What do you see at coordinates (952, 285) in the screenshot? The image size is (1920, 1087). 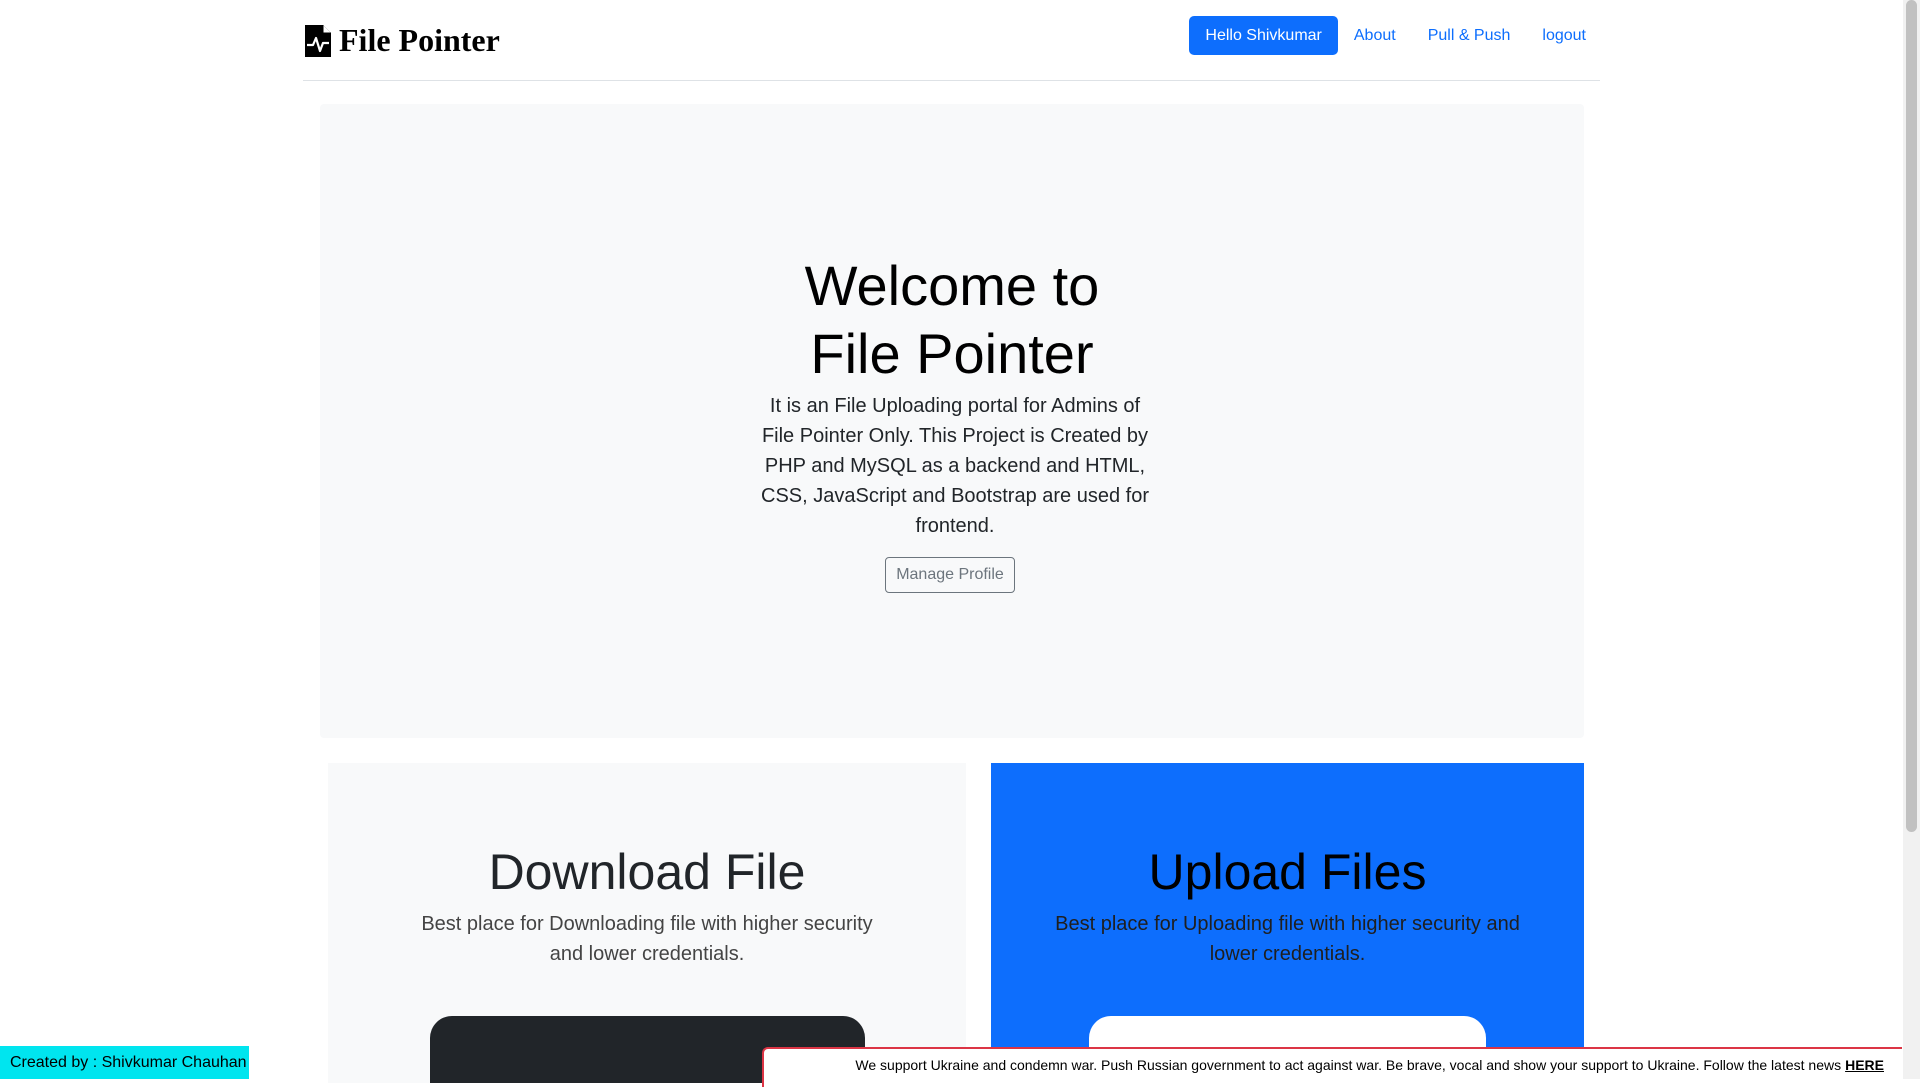 I see `hero-title-line1: Welcome to` at bounding box center [952, 285].